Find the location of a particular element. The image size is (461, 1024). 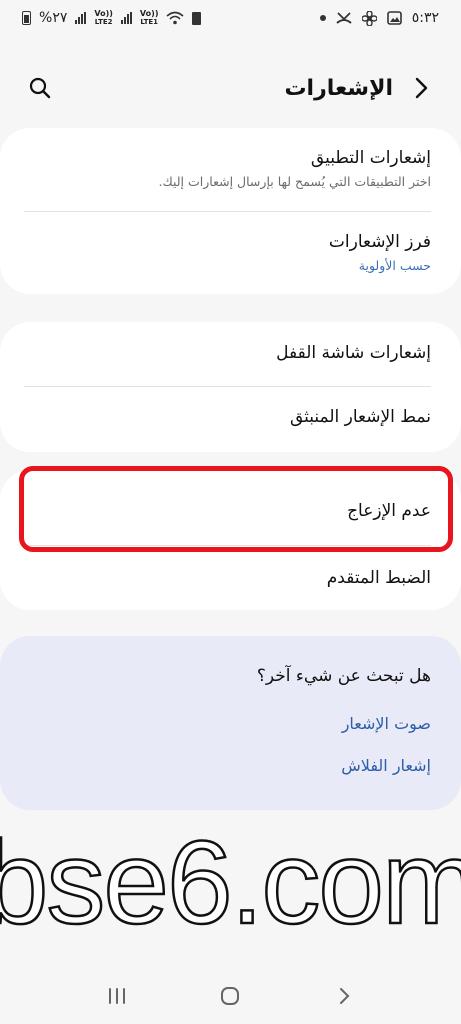

app-notifications-label: إشعارات التطبيق is located at coordinates (370, 158).